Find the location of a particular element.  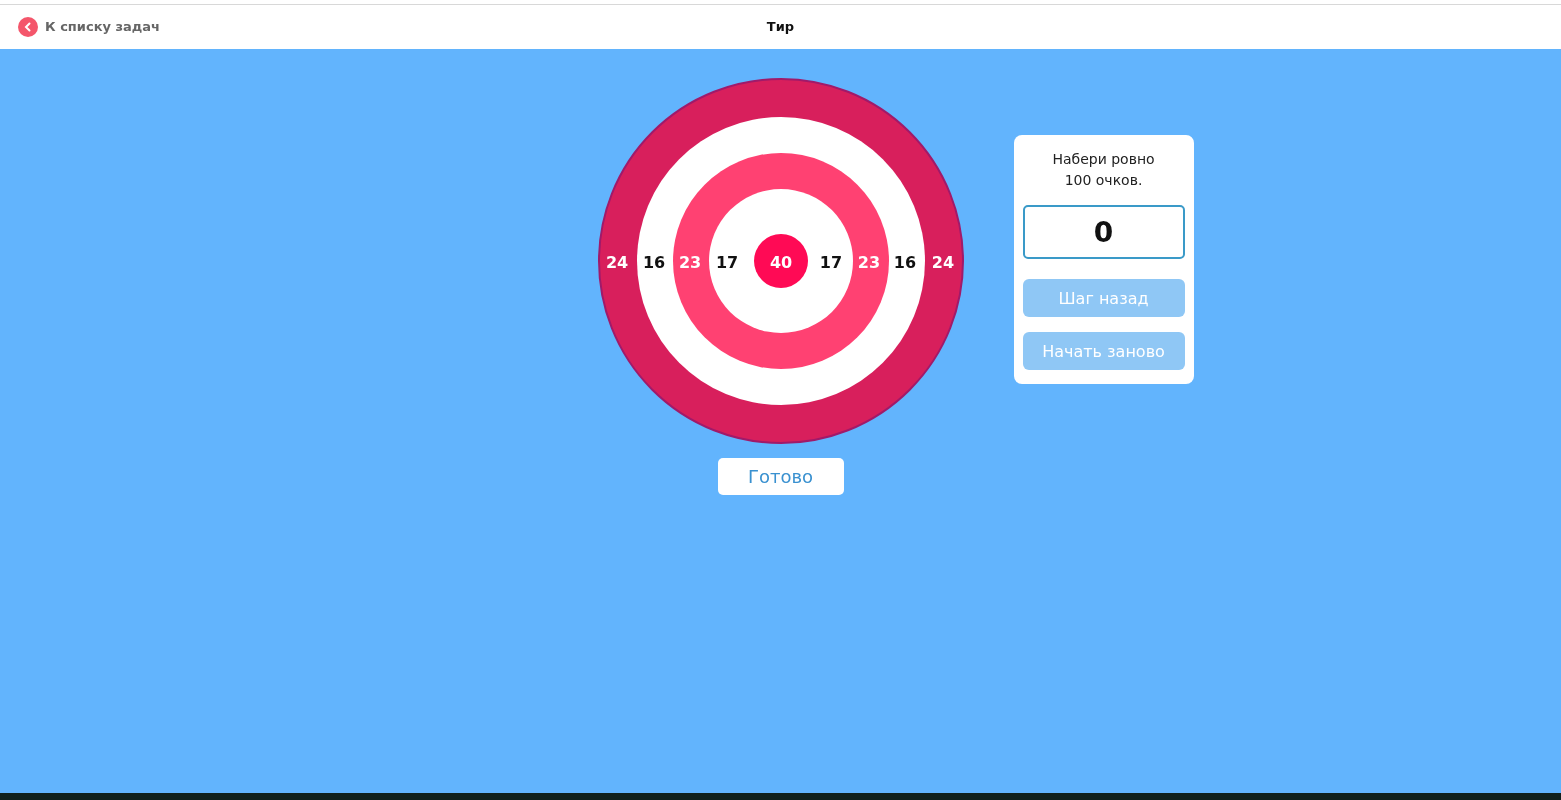

score-label: 40 is located at coordinates (780, 262).